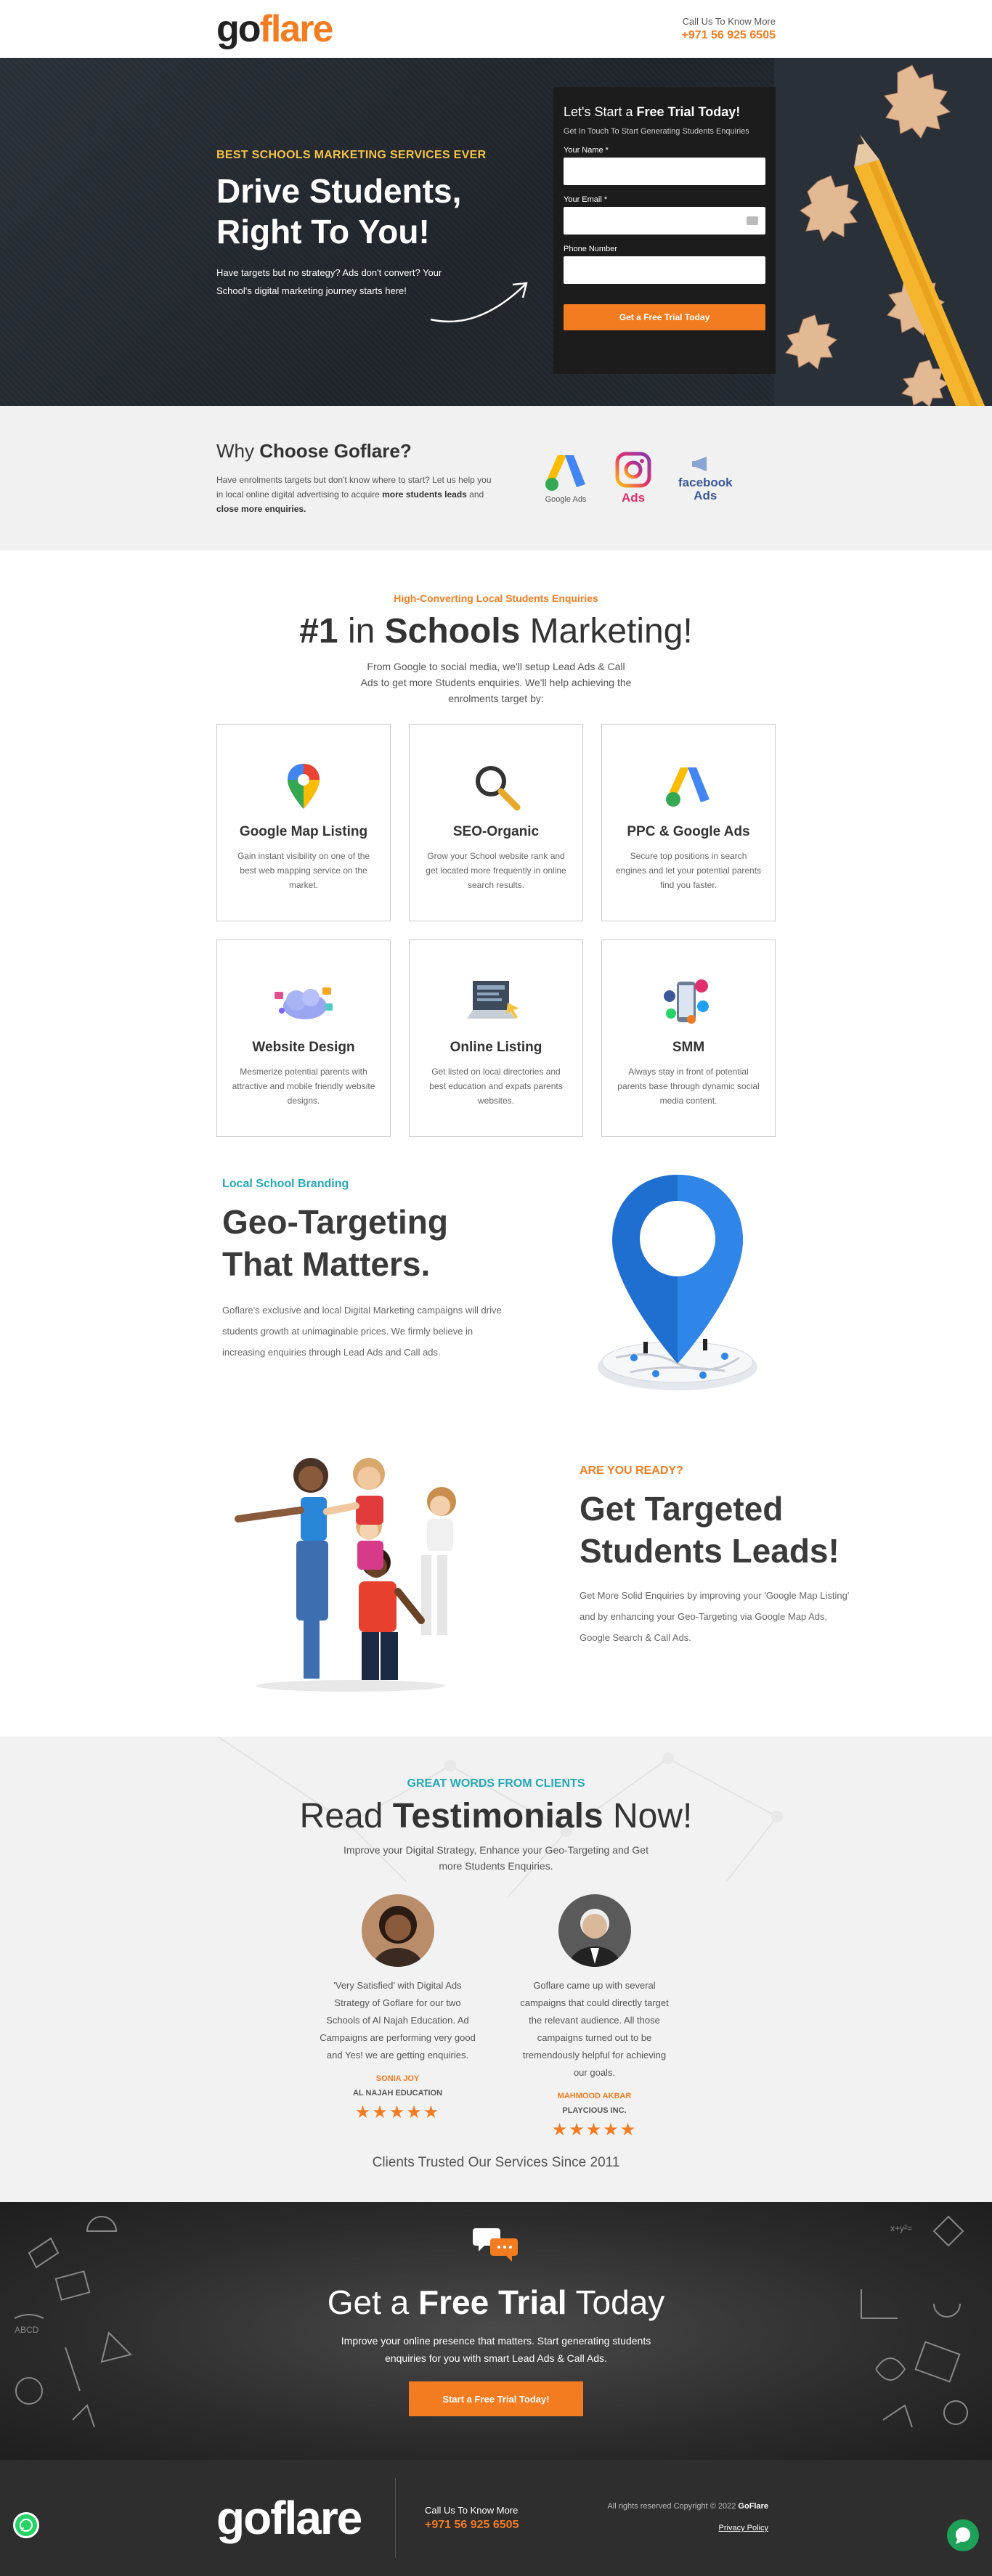  I want to click on leads-title: Get Targeted Students Leads!, so click(732, 1530).